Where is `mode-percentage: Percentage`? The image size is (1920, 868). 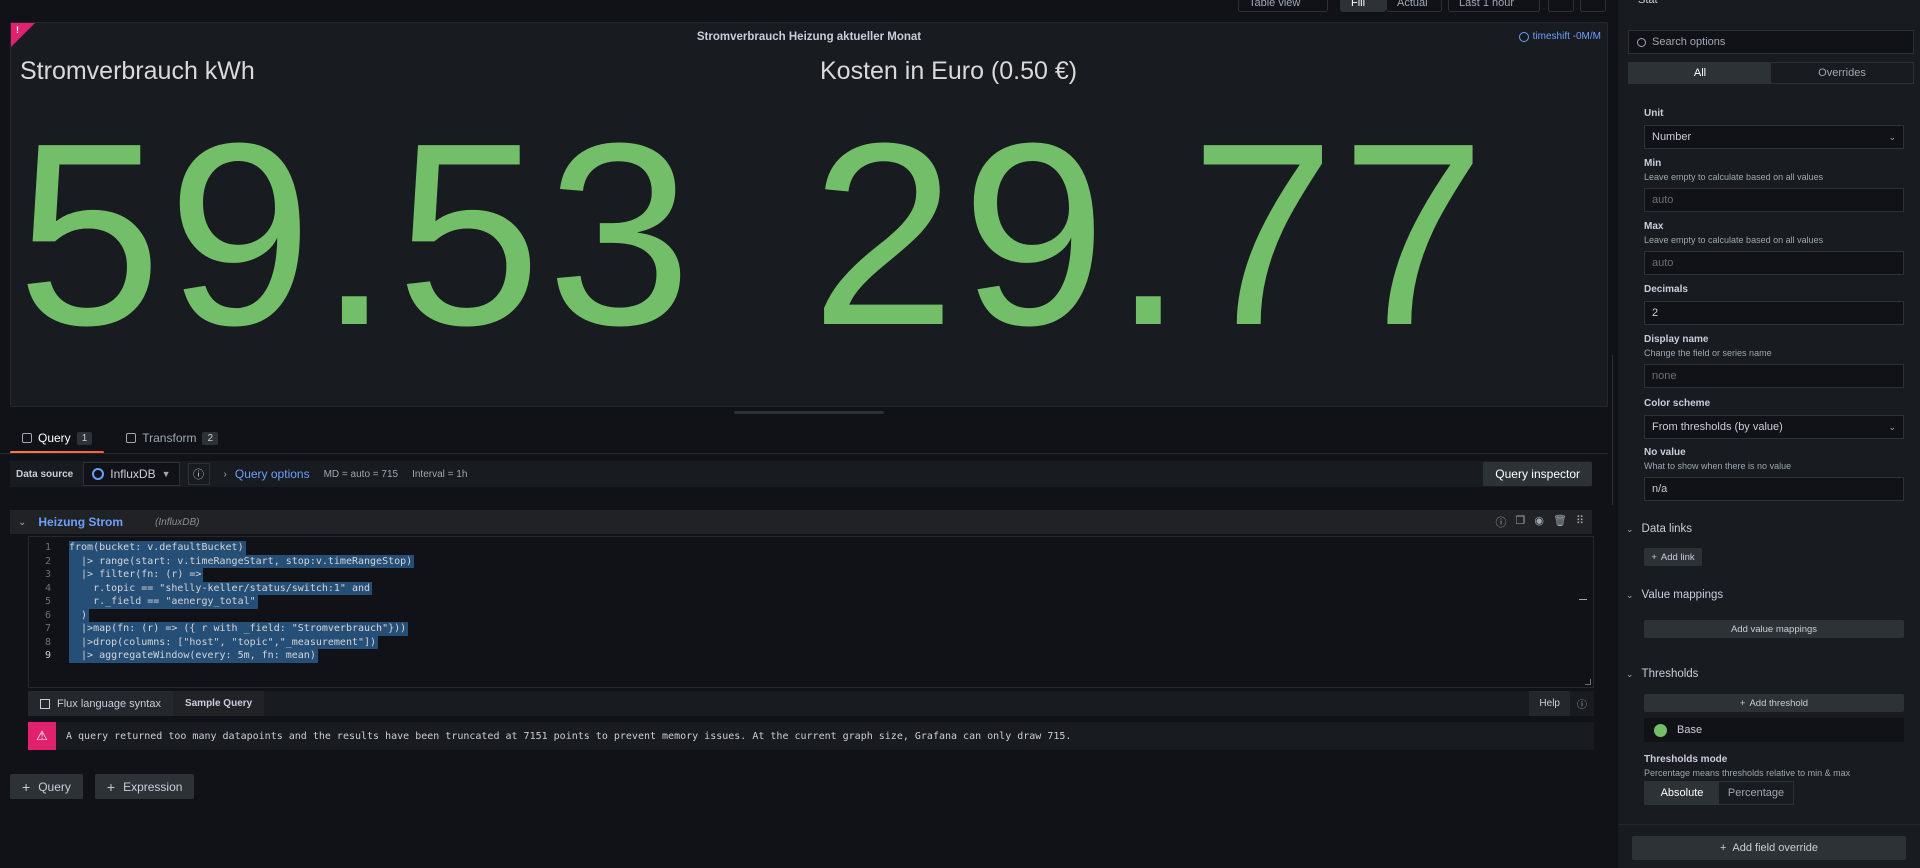 mode-percentage: Percentage is located at coordinates (1756, 793).